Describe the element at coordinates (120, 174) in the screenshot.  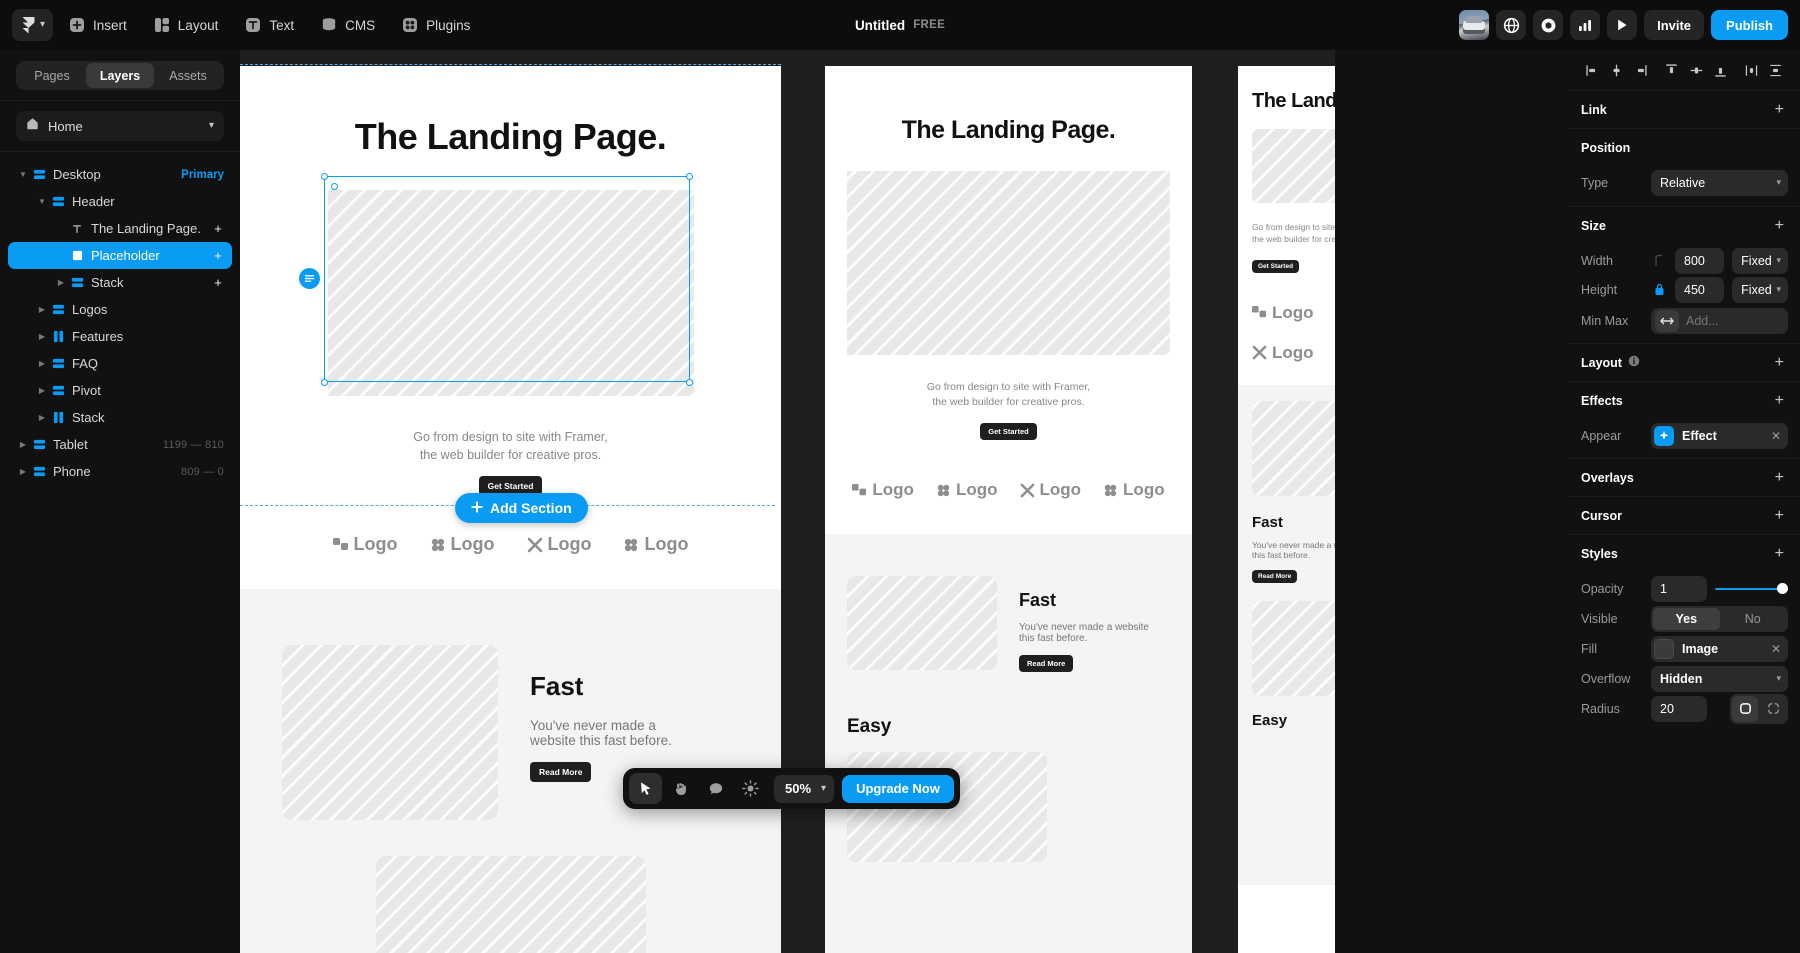
I see `layer-row-desktop: ▼ Desktop Primary` at that location.